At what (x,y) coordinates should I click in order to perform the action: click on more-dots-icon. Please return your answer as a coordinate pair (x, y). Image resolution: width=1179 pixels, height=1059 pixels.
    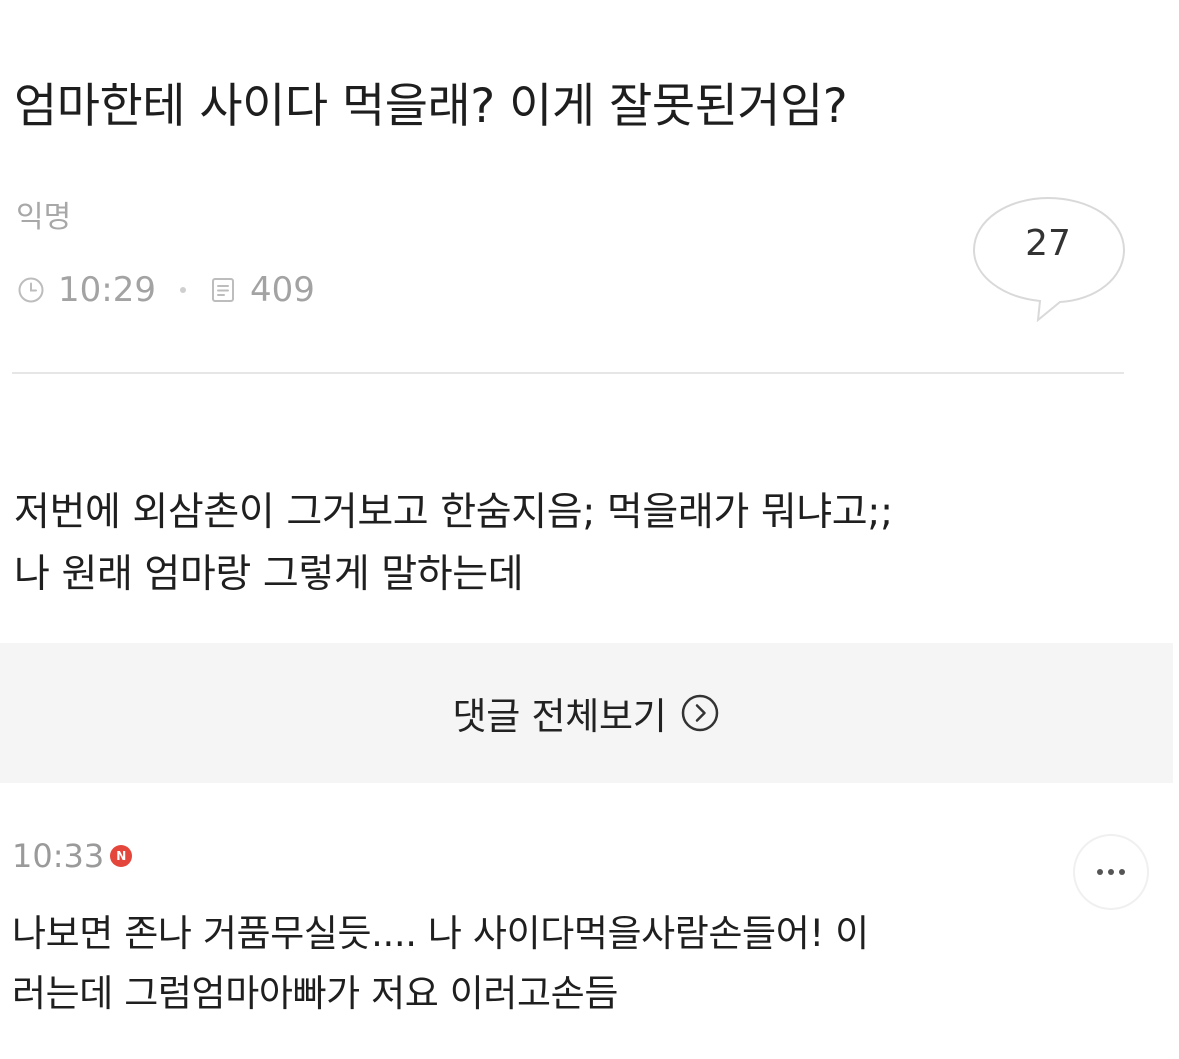
    Looking at the image, I should click on (1111, 872).